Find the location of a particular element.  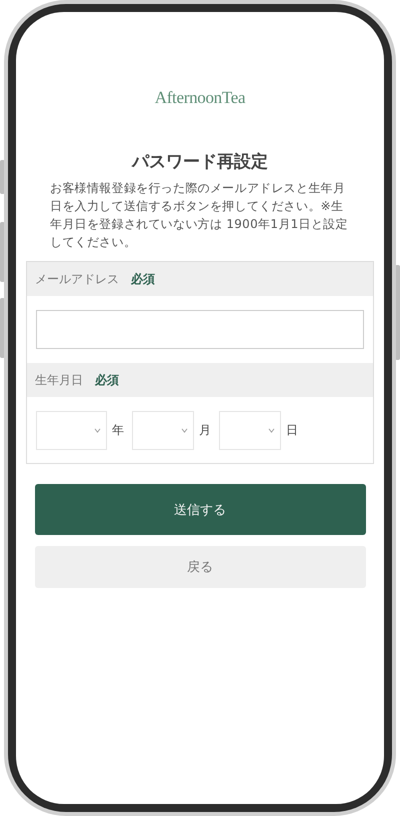

back-button: 戻る is located at coordinates (200, 567).